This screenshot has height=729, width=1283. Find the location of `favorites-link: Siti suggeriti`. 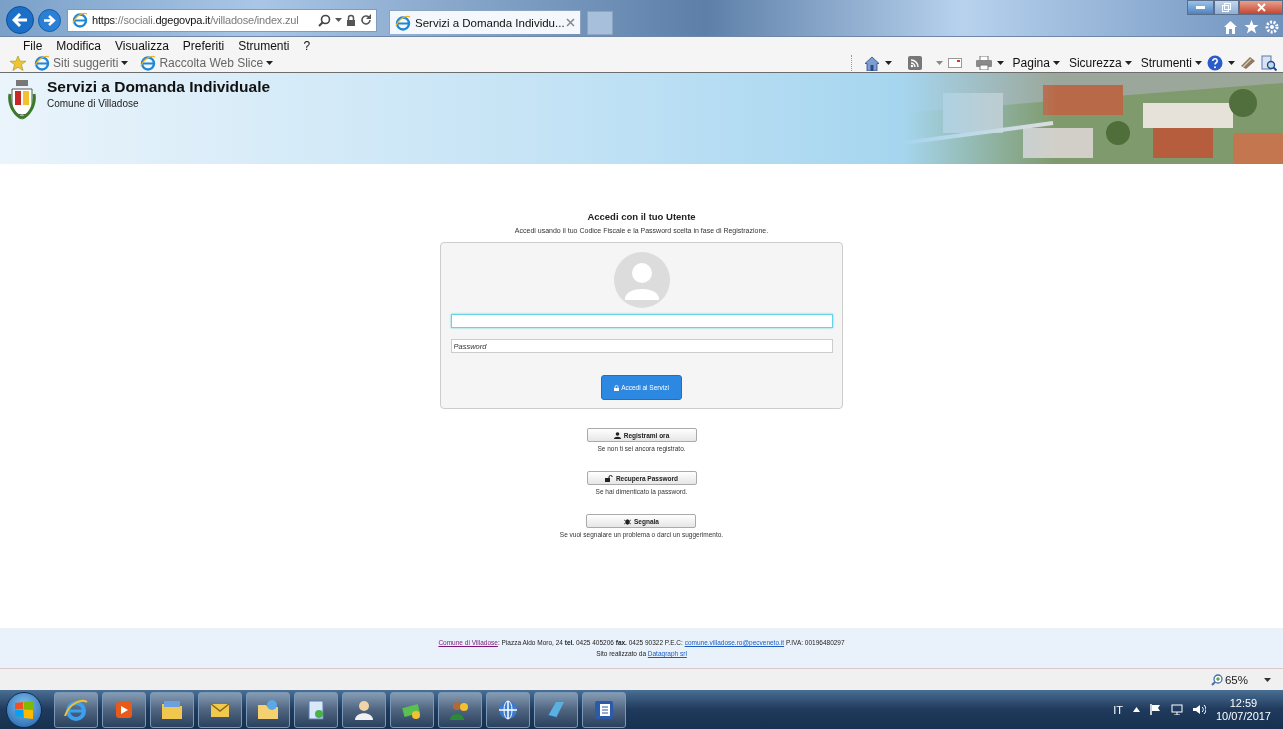

favorites-link: Siti suggeriti is located at coordinates (86, 63).